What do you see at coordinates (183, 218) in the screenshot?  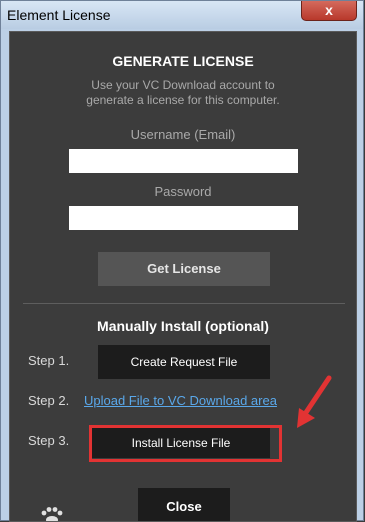 I see `password-input` at bounding box center [183, 218].